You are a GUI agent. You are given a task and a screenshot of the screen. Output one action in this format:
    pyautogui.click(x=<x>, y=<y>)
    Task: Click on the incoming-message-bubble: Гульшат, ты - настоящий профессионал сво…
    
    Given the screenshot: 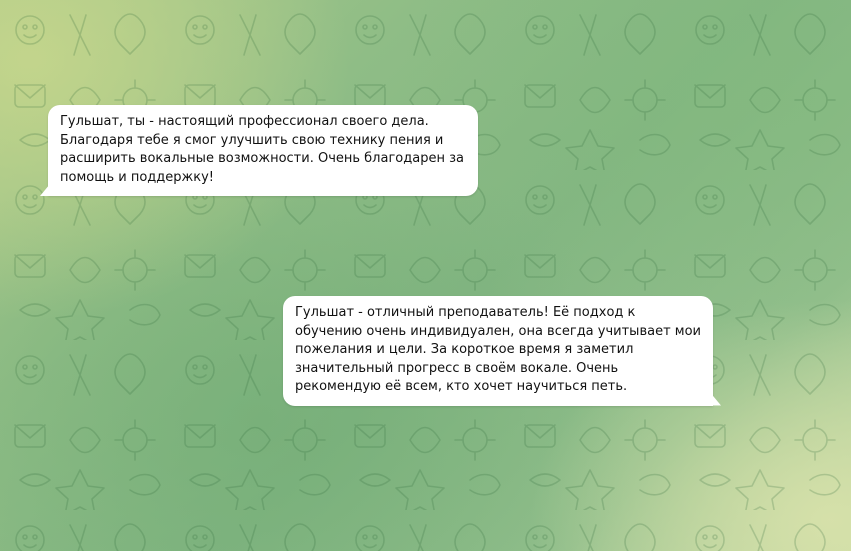 What is the action you would take?
    pyautogui.click(x=263, y=150)
    